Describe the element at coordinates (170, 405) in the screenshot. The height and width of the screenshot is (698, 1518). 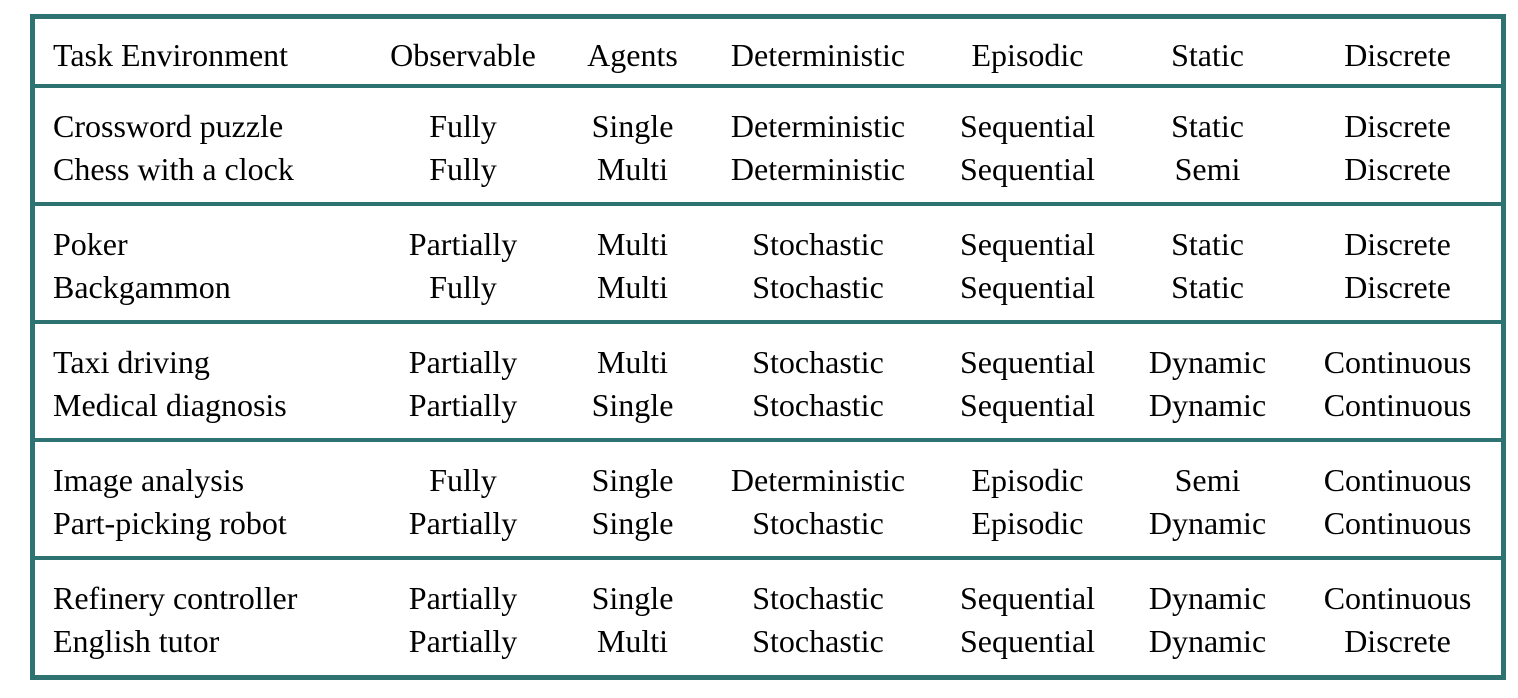
I see `cell-task-environment: Medical diagnosis` at that location.